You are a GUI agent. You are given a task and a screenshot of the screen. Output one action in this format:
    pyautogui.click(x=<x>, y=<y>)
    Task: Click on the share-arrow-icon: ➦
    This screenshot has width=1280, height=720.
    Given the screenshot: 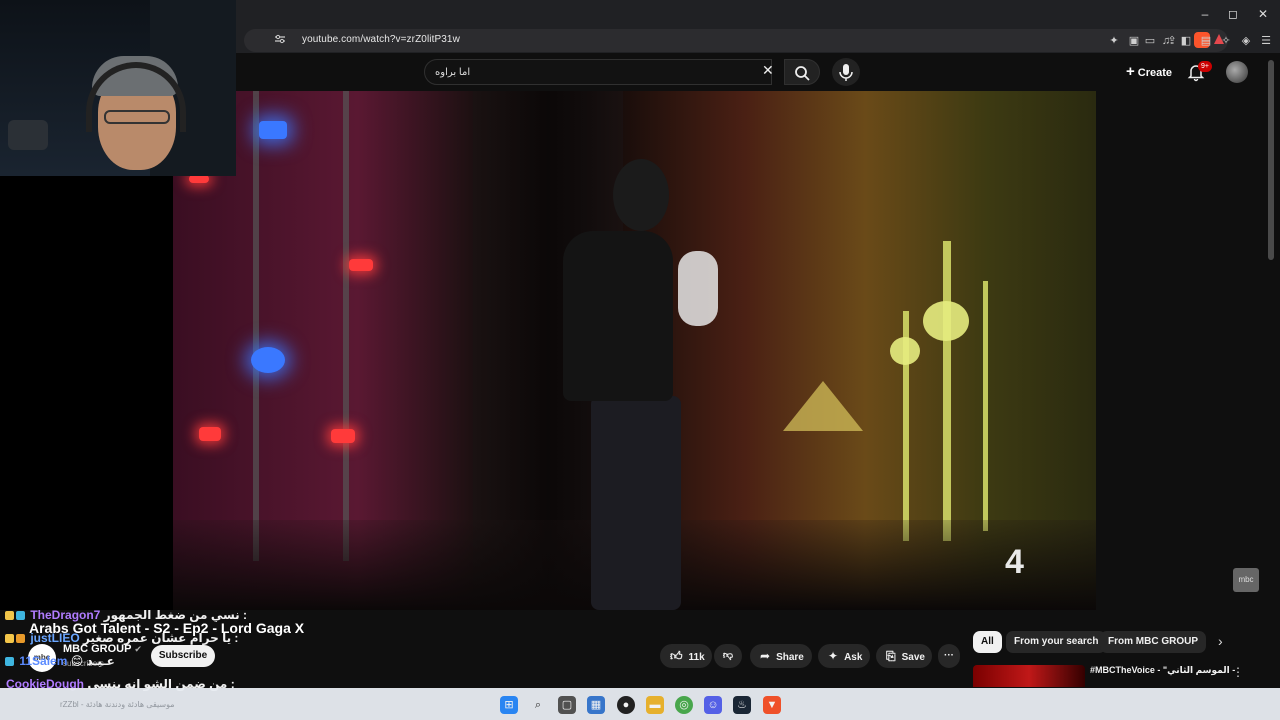 What is the action you would take?
    pyautogui.click(x=765, y=656)
    